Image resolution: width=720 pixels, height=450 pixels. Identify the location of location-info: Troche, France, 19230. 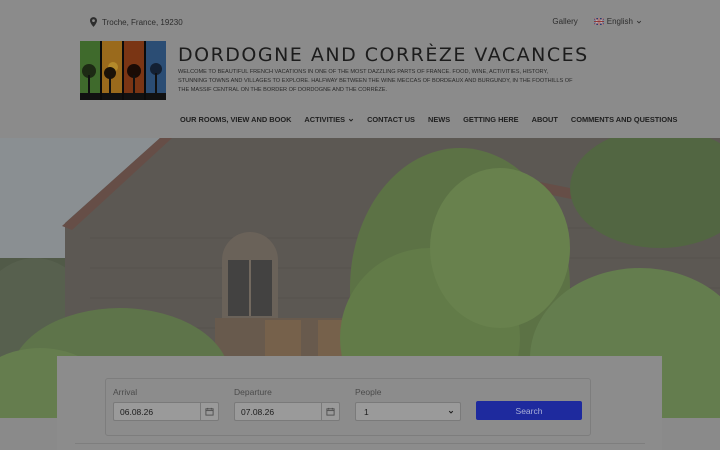
(136, 22).